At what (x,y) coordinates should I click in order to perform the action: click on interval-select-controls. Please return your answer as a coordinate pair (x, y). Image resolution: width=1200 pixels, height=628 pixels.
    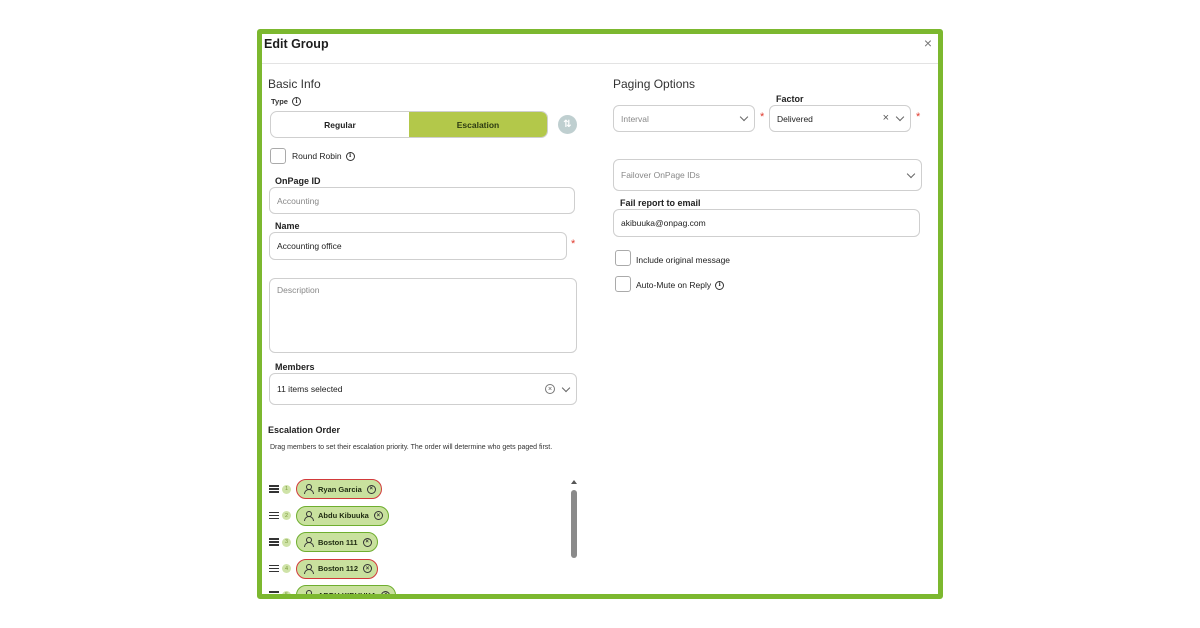
    Looking at the image, I should click on (744, 117).